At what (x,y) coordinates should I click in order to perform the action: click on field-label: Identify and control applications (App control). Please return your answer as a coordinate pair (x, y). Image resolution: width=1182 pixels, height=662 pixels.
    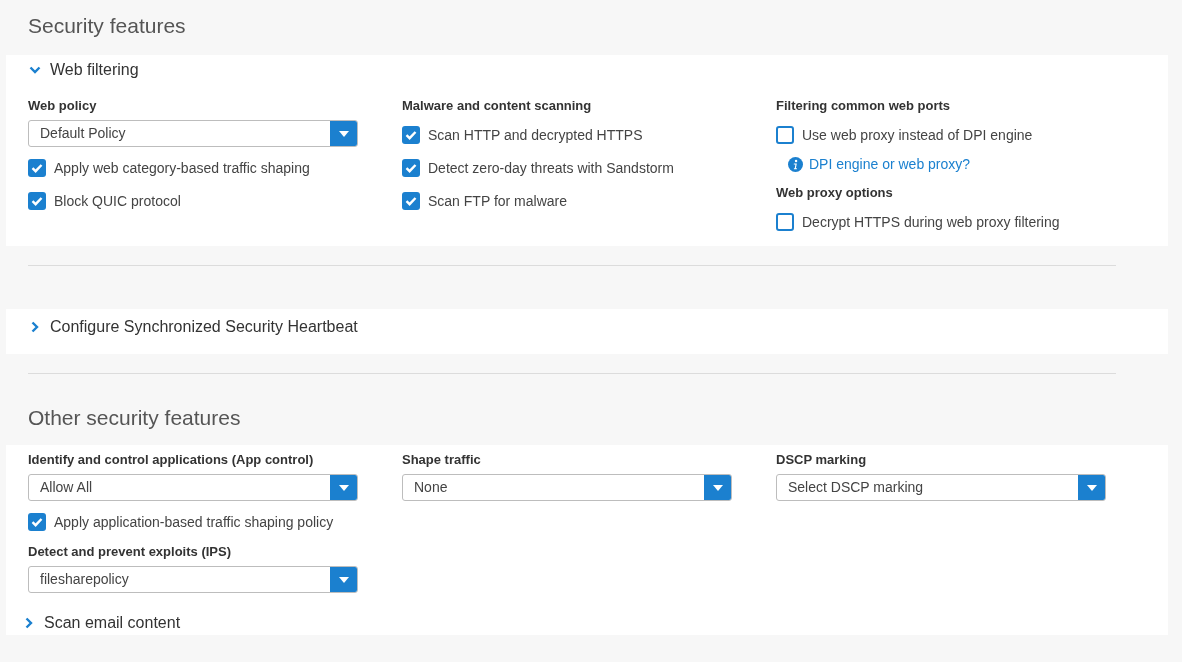
    Looking at the image, I should click on (171, 460).